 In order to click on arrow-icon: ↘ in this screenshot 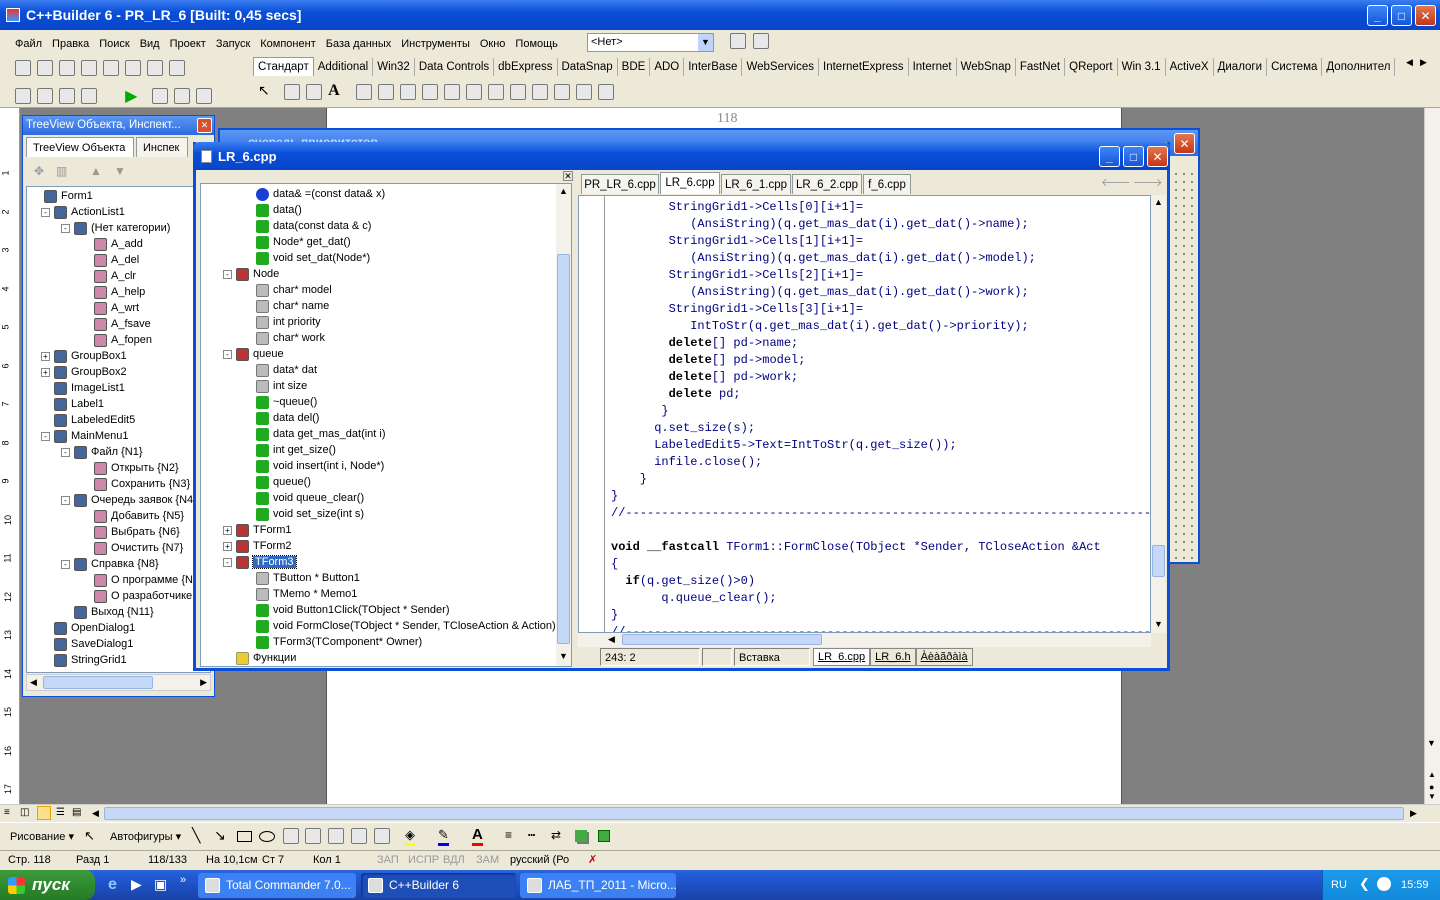, I will do `click(220, 835)`.